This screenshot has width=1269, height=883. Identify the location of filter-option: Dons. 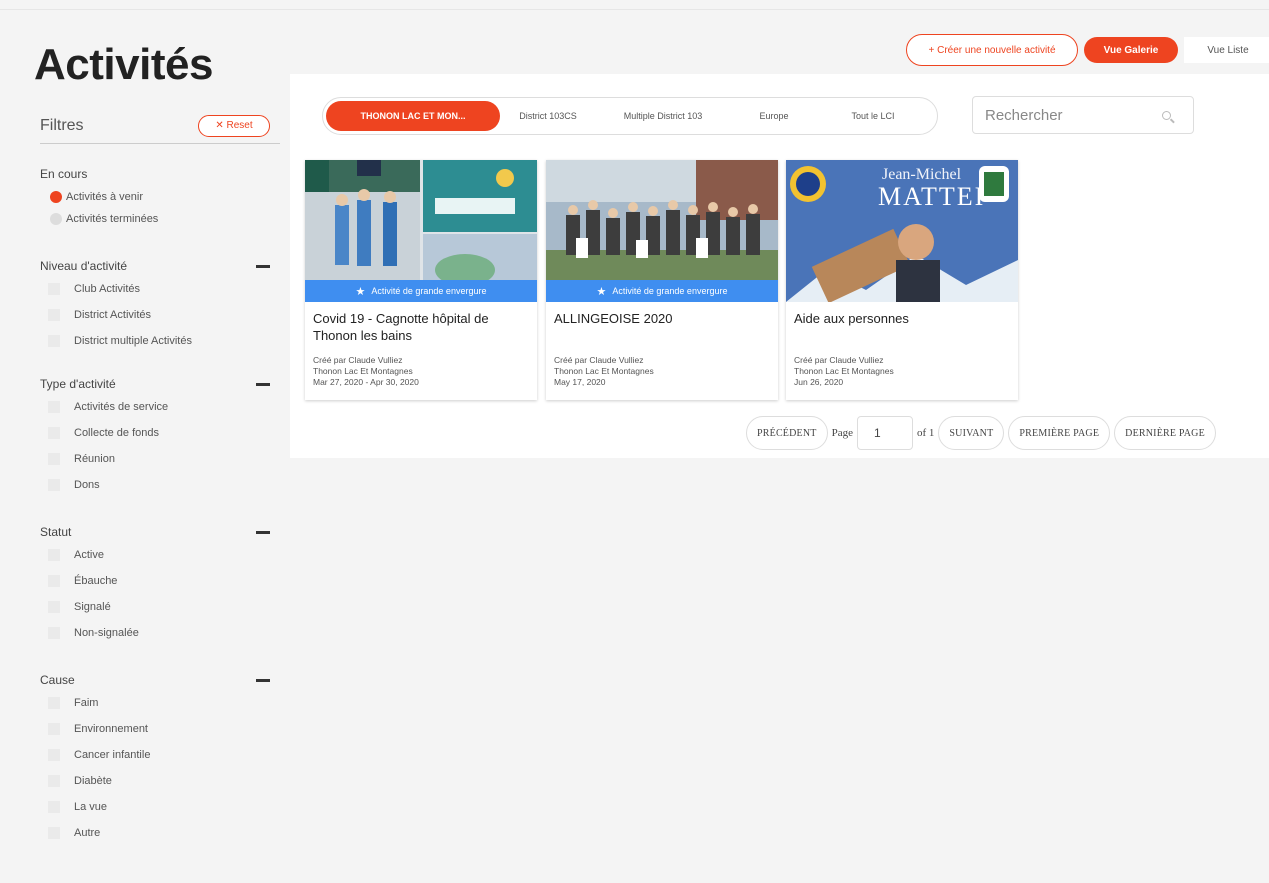
(160, 485).